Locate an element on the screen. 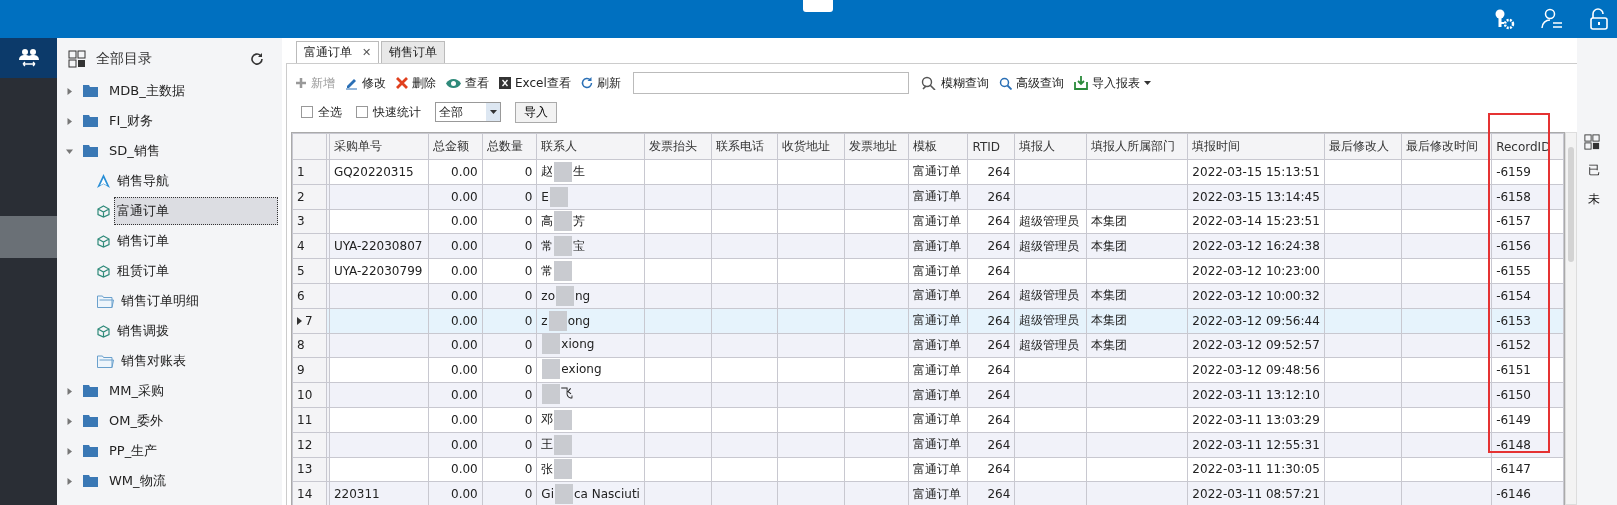 The width and height of the screenshot is (1617, 505). table-cell: 2022-03-15 15:13:51 is located at coordinates (1256, 171).